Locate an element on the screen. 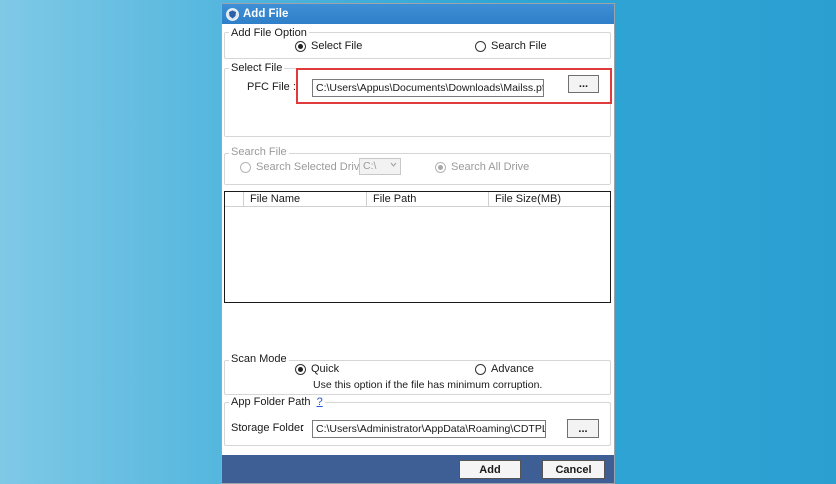  scan-mode-label: Scan Mode is located at coordinates (259, 359).